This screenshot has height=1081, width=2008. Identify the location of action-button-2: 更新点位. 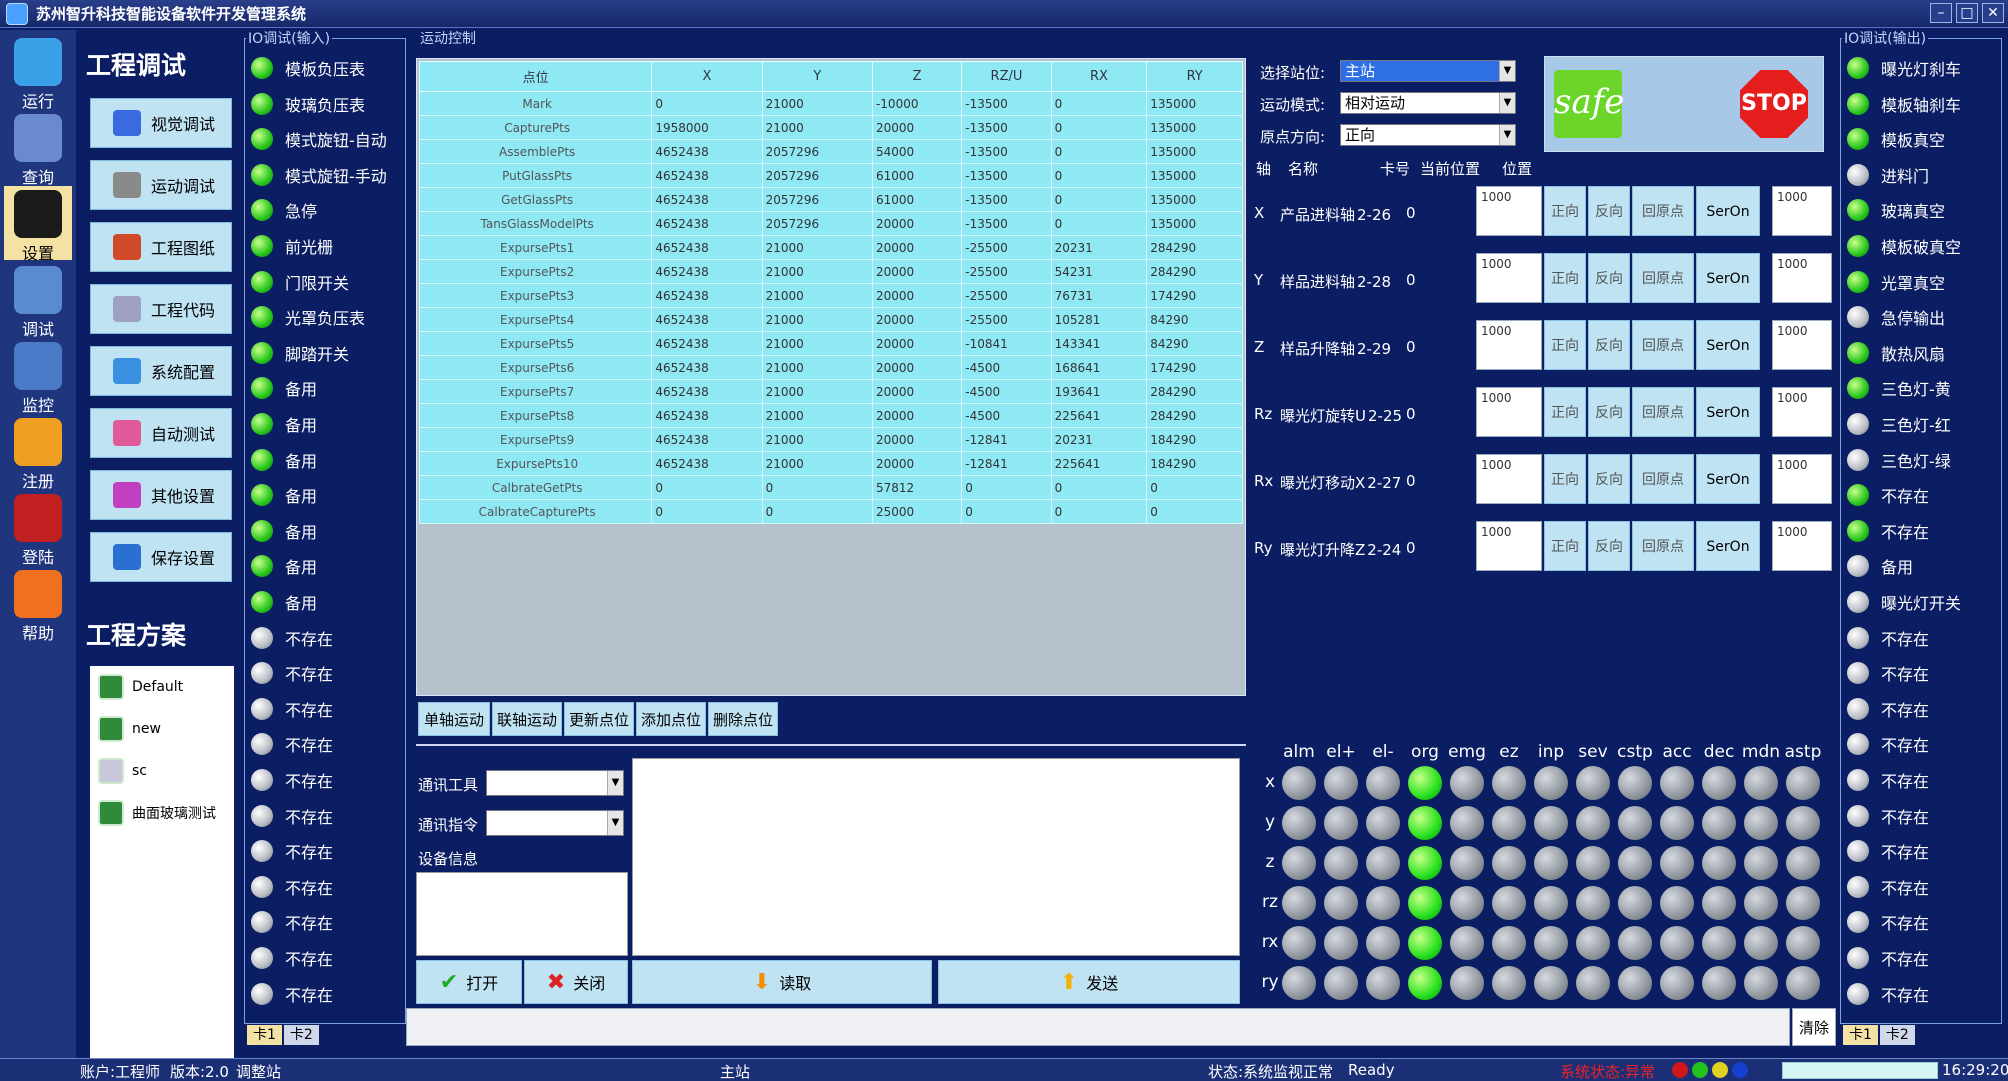
(599, 719).